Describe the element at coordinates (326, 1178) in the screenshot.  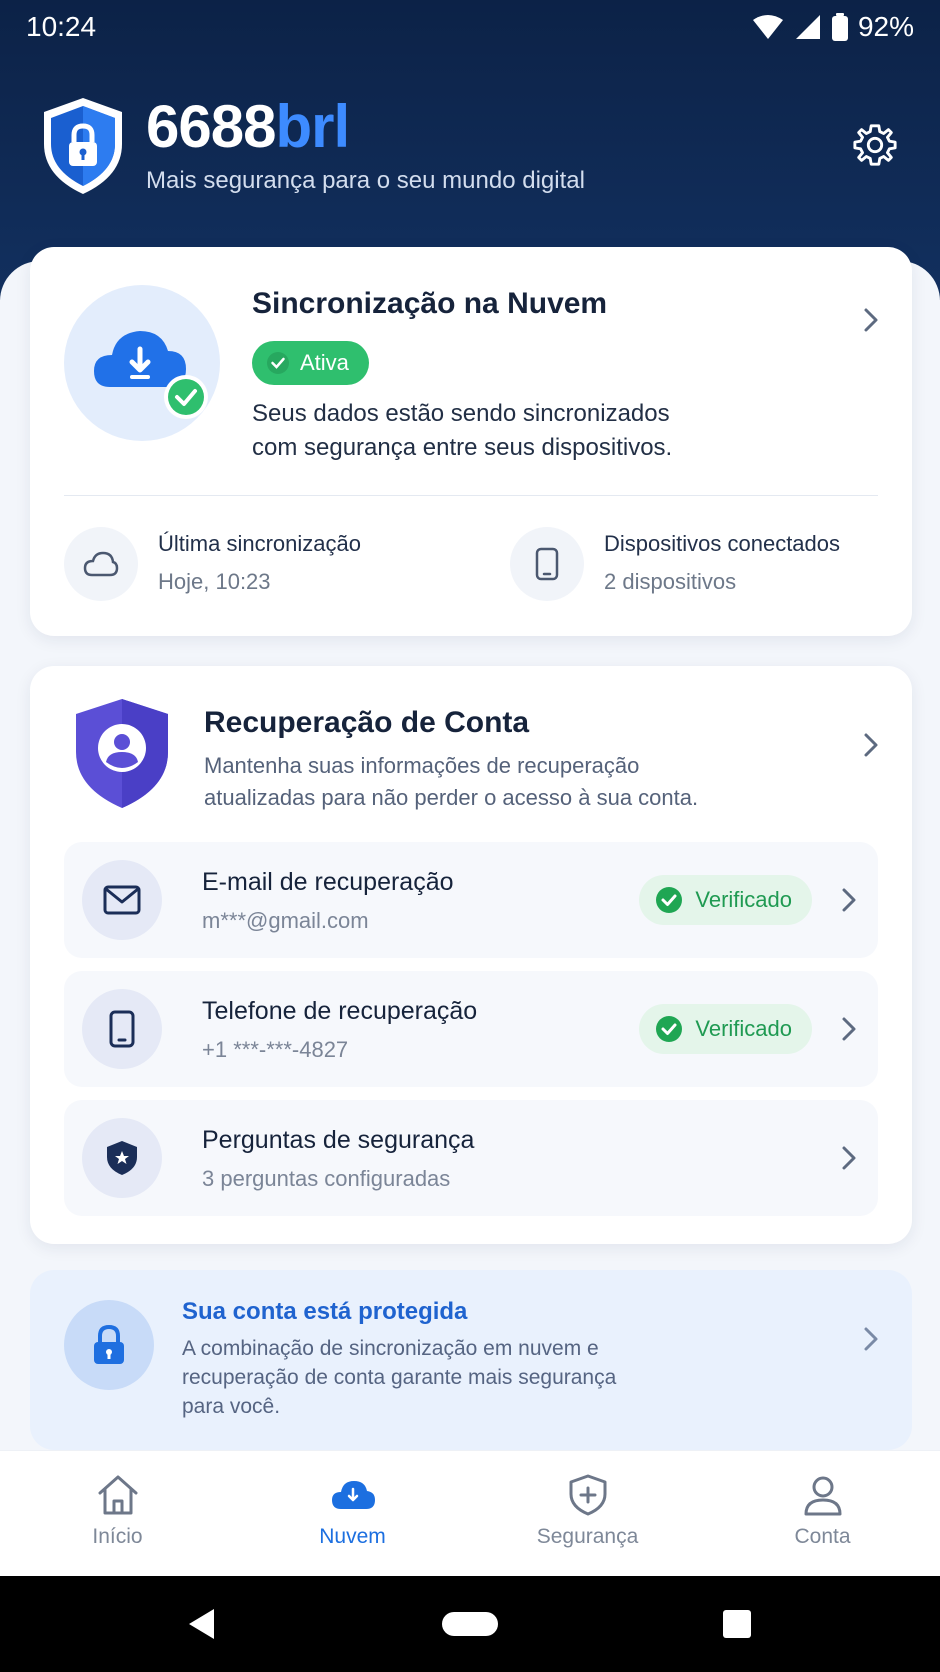
I see `security-questions-value: 3 perguntas configuradas` at that location.